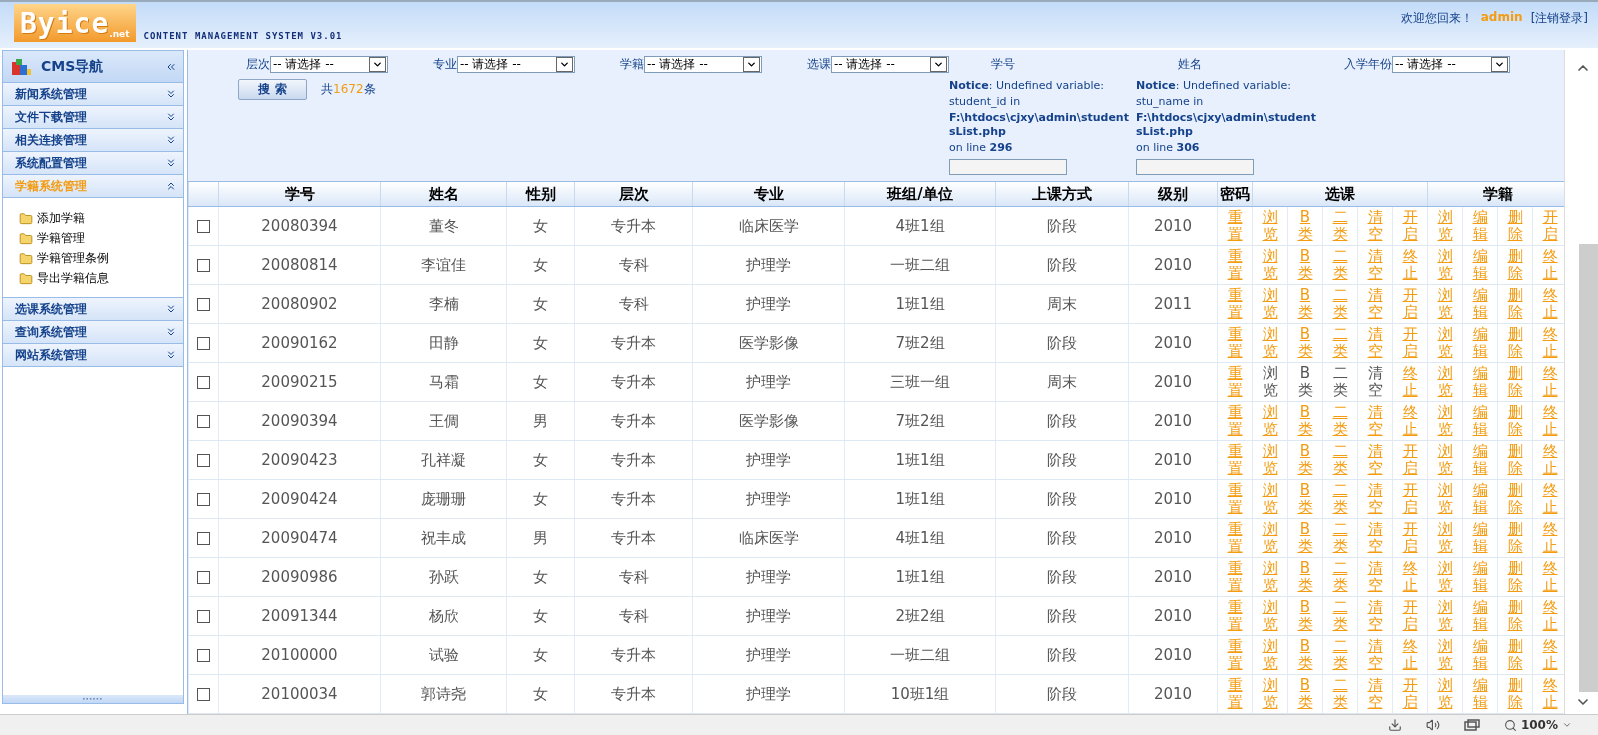 The image size is (1598, 735). Describe the element at coordinates (93, 140) in the screenshot. I see `nav-section: 相关连接管理` at that location.